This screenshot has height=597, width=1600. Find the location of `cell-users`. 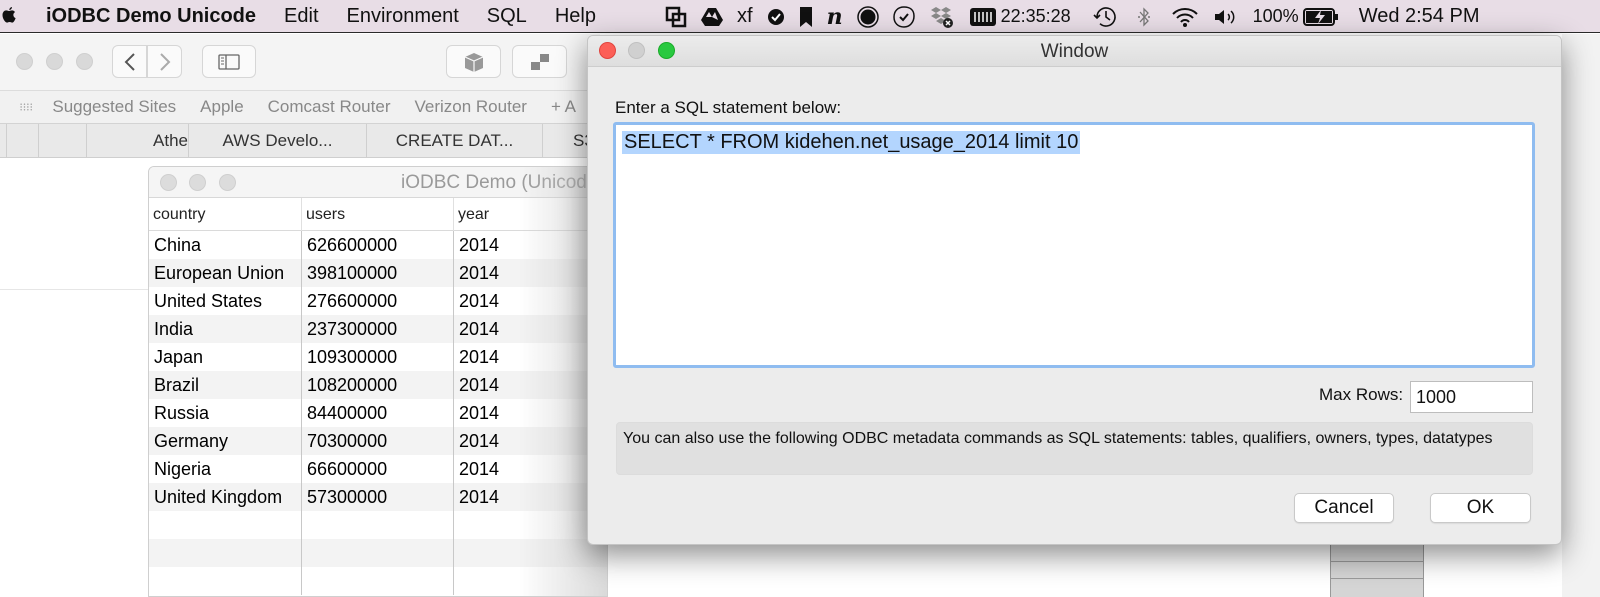

cell-users is located at coordinates (378, 525).